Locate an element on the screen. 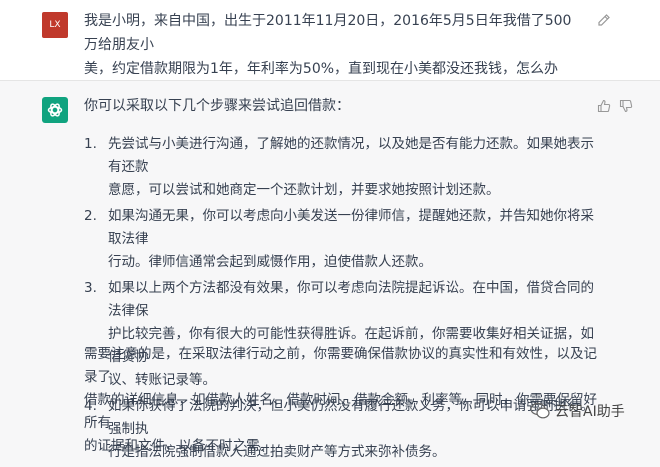 This screenshot has height=467, width=660. edit-icon is located at coordinates (604, 20).